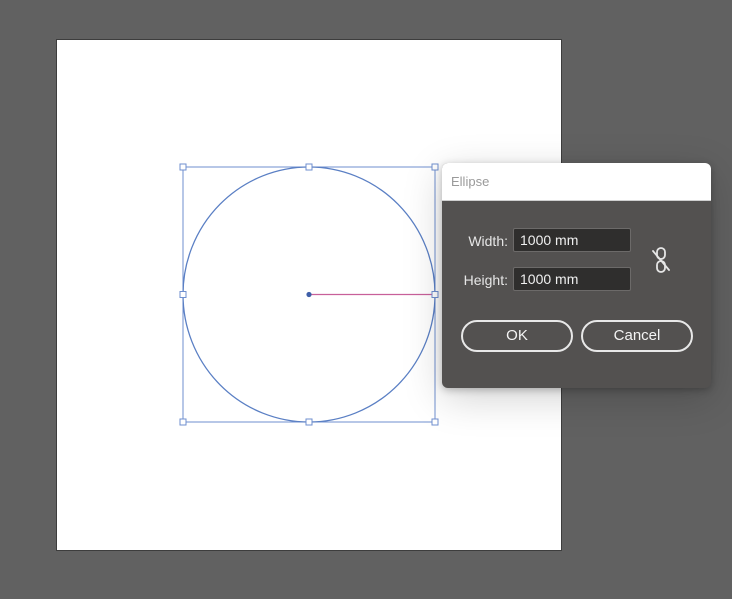  Describe the element at coordinates (637, 336) in the screenshot. I see `cancel-button: Cancel` at that location.